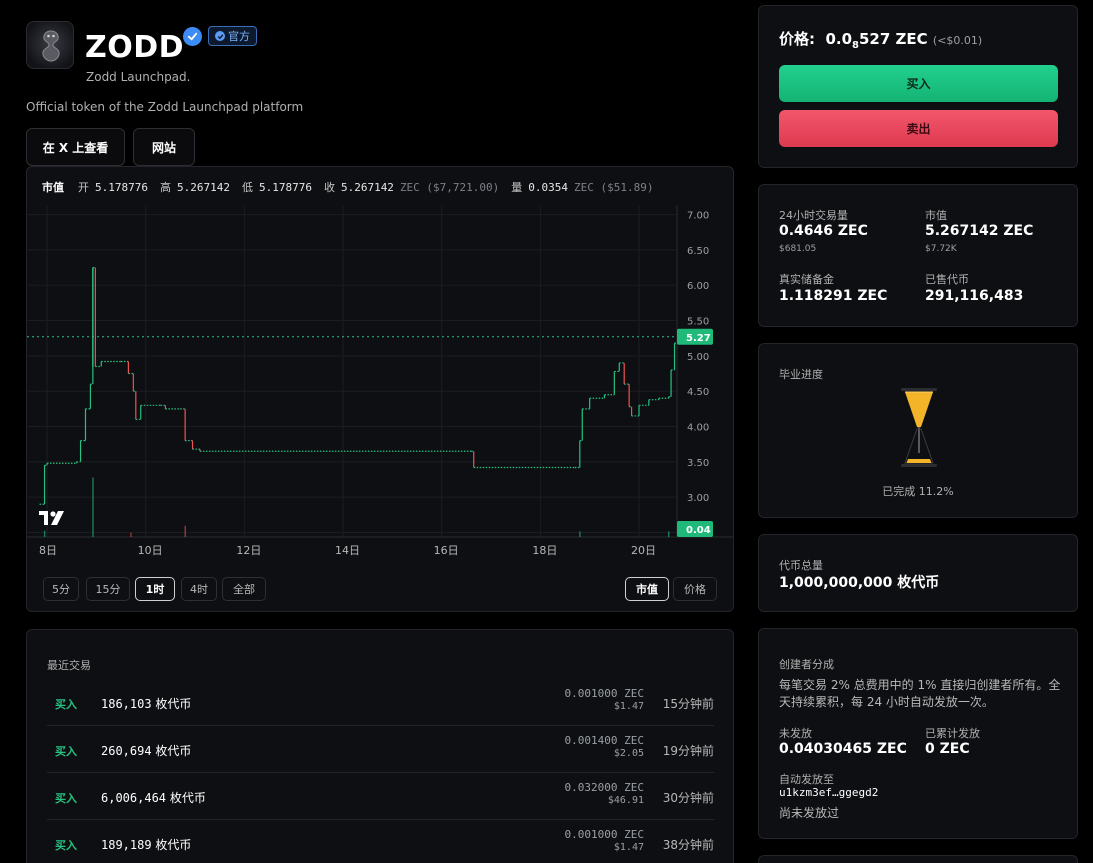  What do you see at coordinates (544, 550) in the screenshot?
I see `x-tick-label: 18日` at bounding box center [544, 550].